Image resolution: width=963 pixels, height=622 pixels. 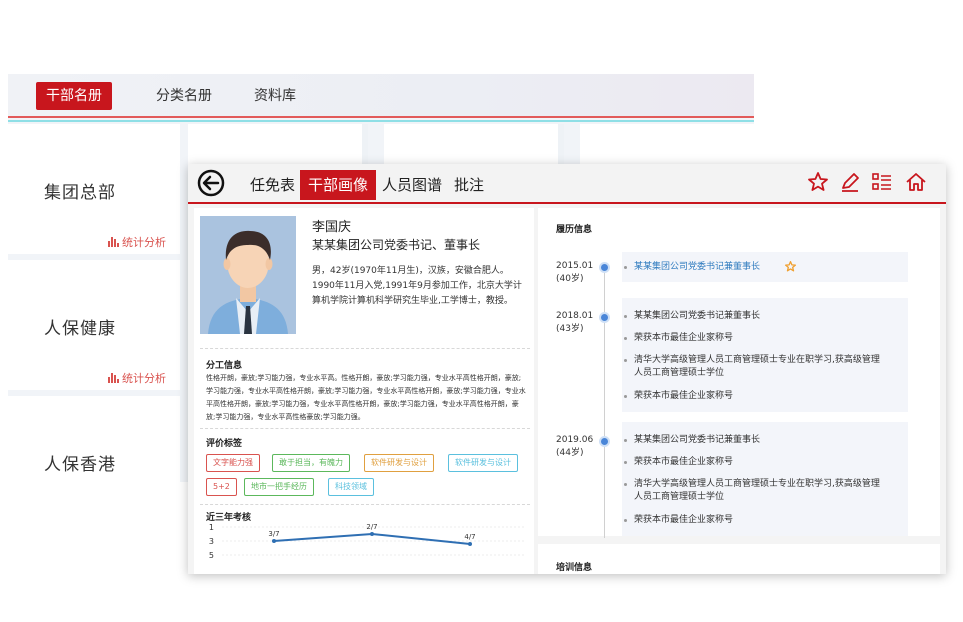 What do you see at coordinates (332, 227) in the screenshot?
I see `person-name: 李国庆` at bounding box center [332, 227].